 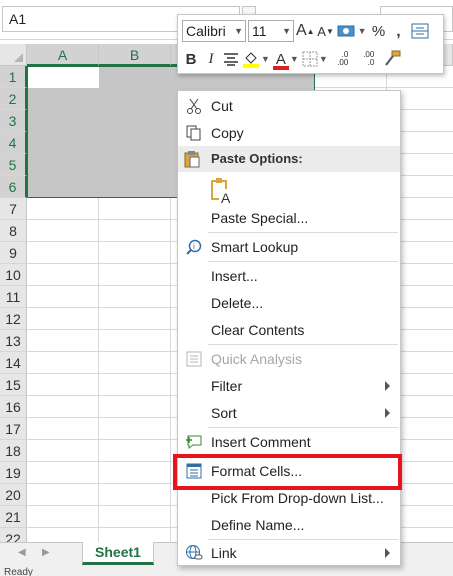 I want to click on row-header: 18, so click(x=13, y=451).